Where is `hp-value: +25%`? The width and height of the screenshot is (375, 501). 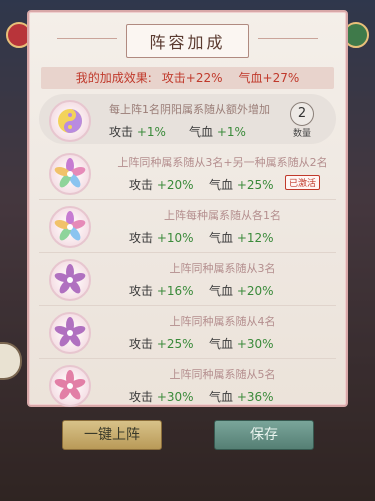 hp-value: +25% is located at coordinates (255, 185).